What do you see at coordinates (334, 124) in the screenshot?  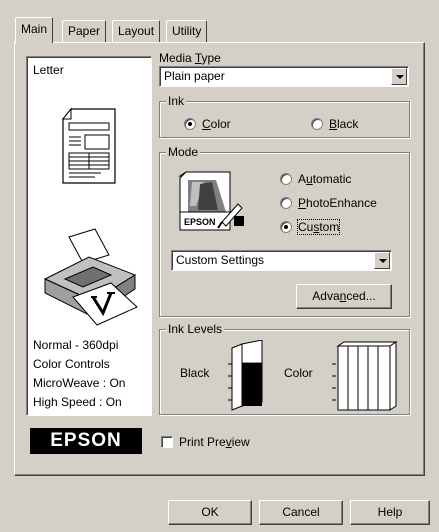 I see `ink-black-radio: Black` at bounding box center [334, 124].